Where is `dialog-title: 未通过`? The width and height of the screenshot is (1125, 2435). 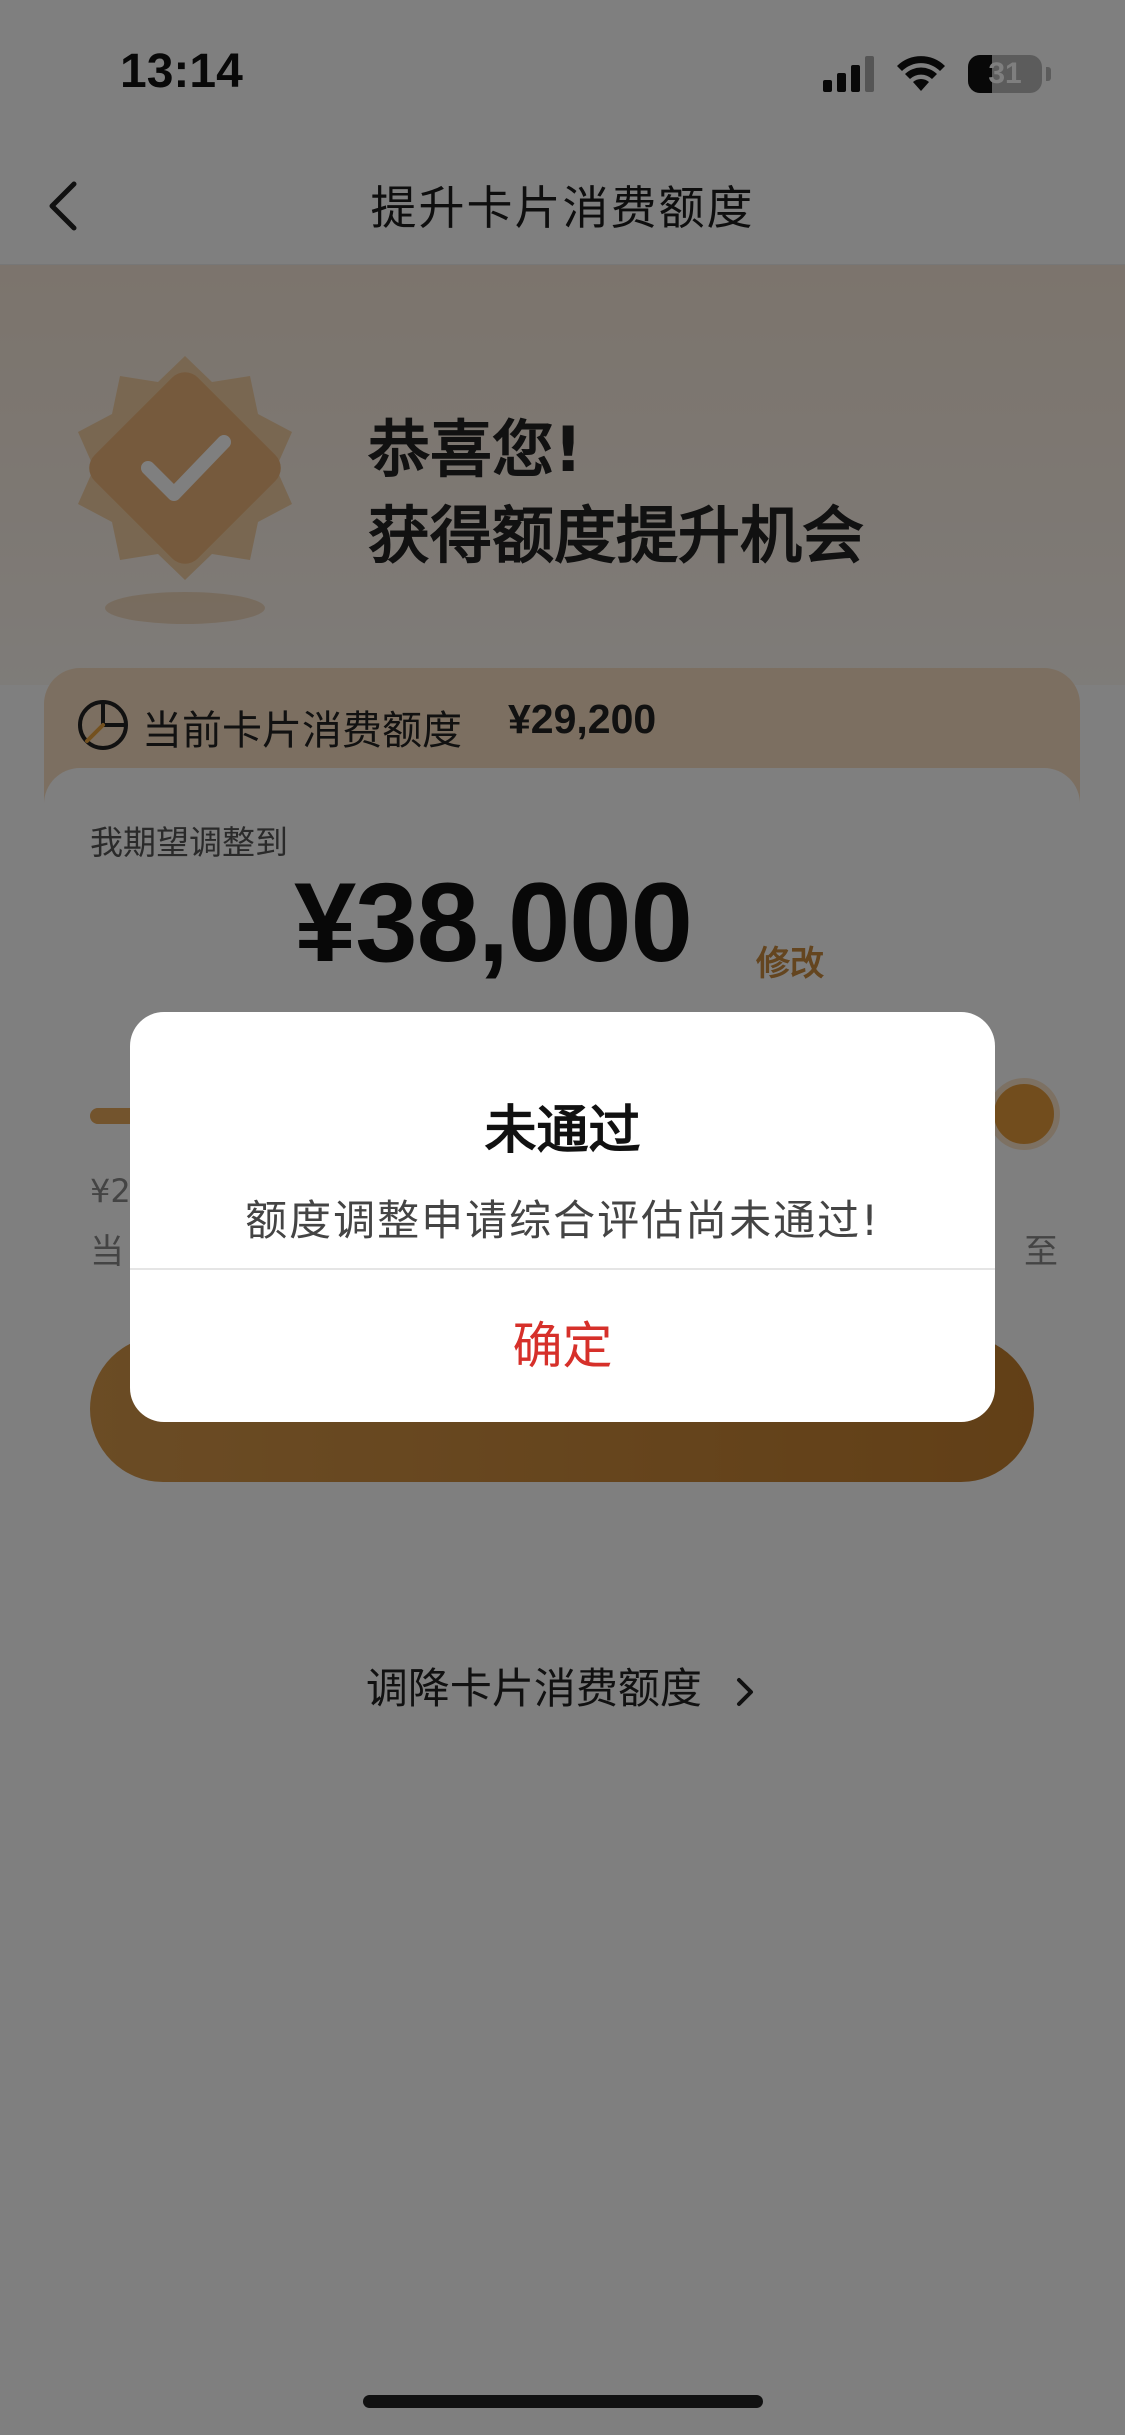 dialog-title: 未通过 is located at coordinates (562, 1131).